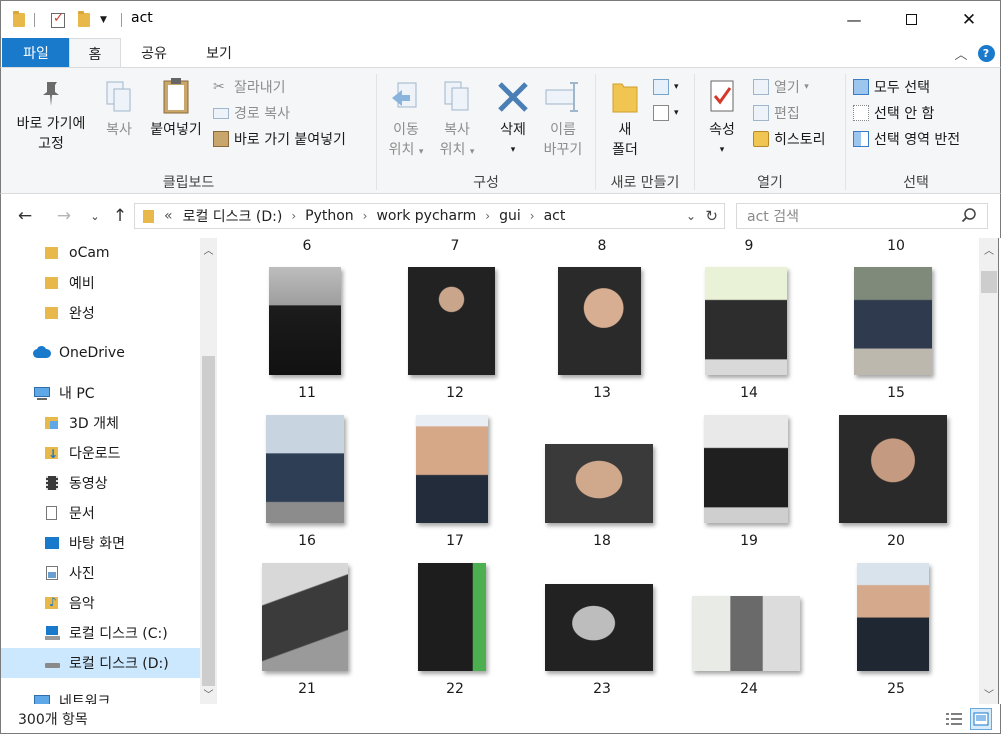  What do you see at coordinates (100, 423) in the screenshot?
I see `sidebar-item-3d-objects: 3D 개체` at bounding box center [100, 423].